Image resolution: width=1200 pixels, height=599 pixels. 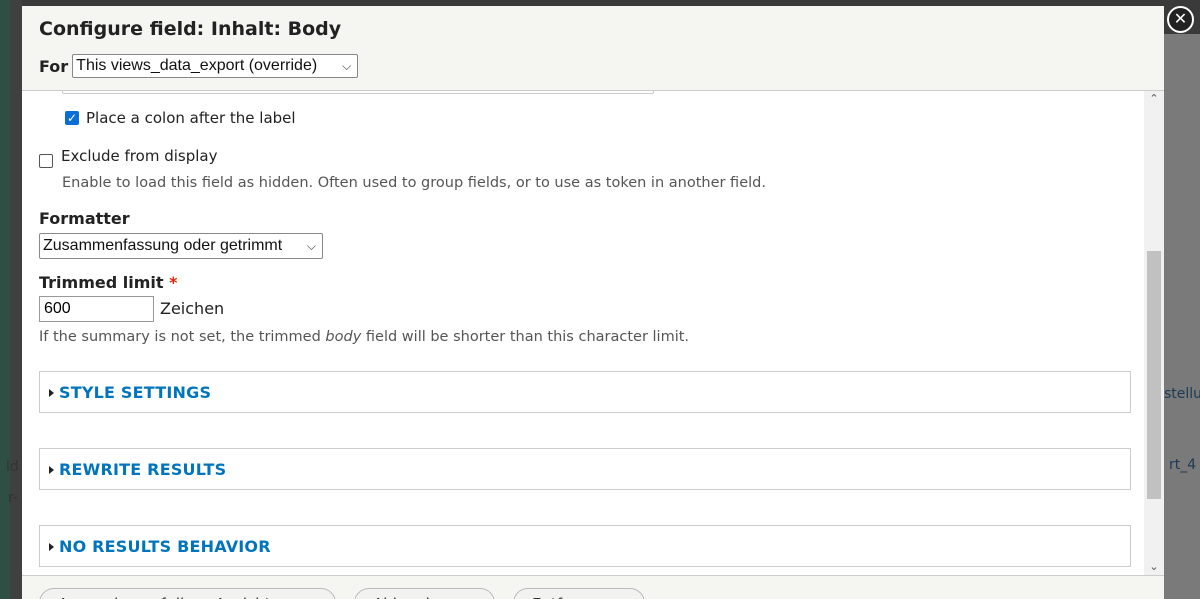 I want to click on for-row: For This views_data_export (override) ⌵, so click(x=199, y=66).